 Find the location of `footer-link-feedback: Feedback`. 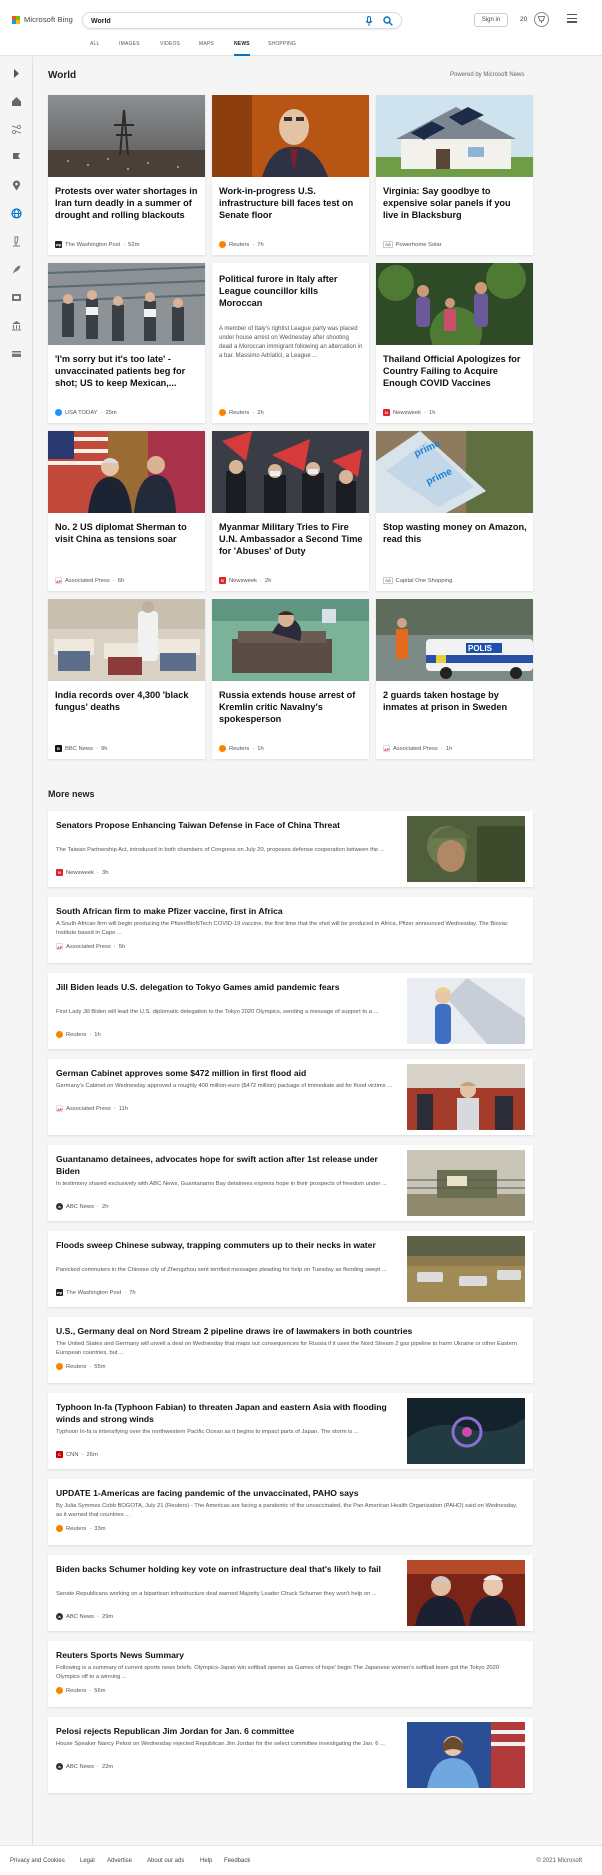

footer-link-feedback: Feedback is located at coordinates (237, 1861).